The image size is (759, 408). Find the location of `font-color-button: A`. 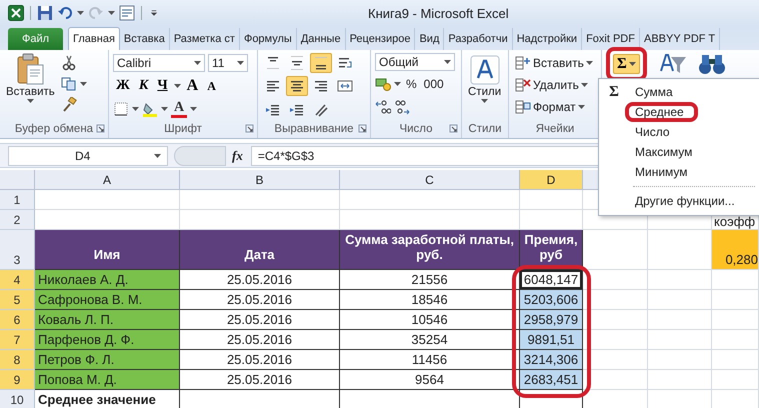

font-color-button: A is located at coordinates (179, 109).